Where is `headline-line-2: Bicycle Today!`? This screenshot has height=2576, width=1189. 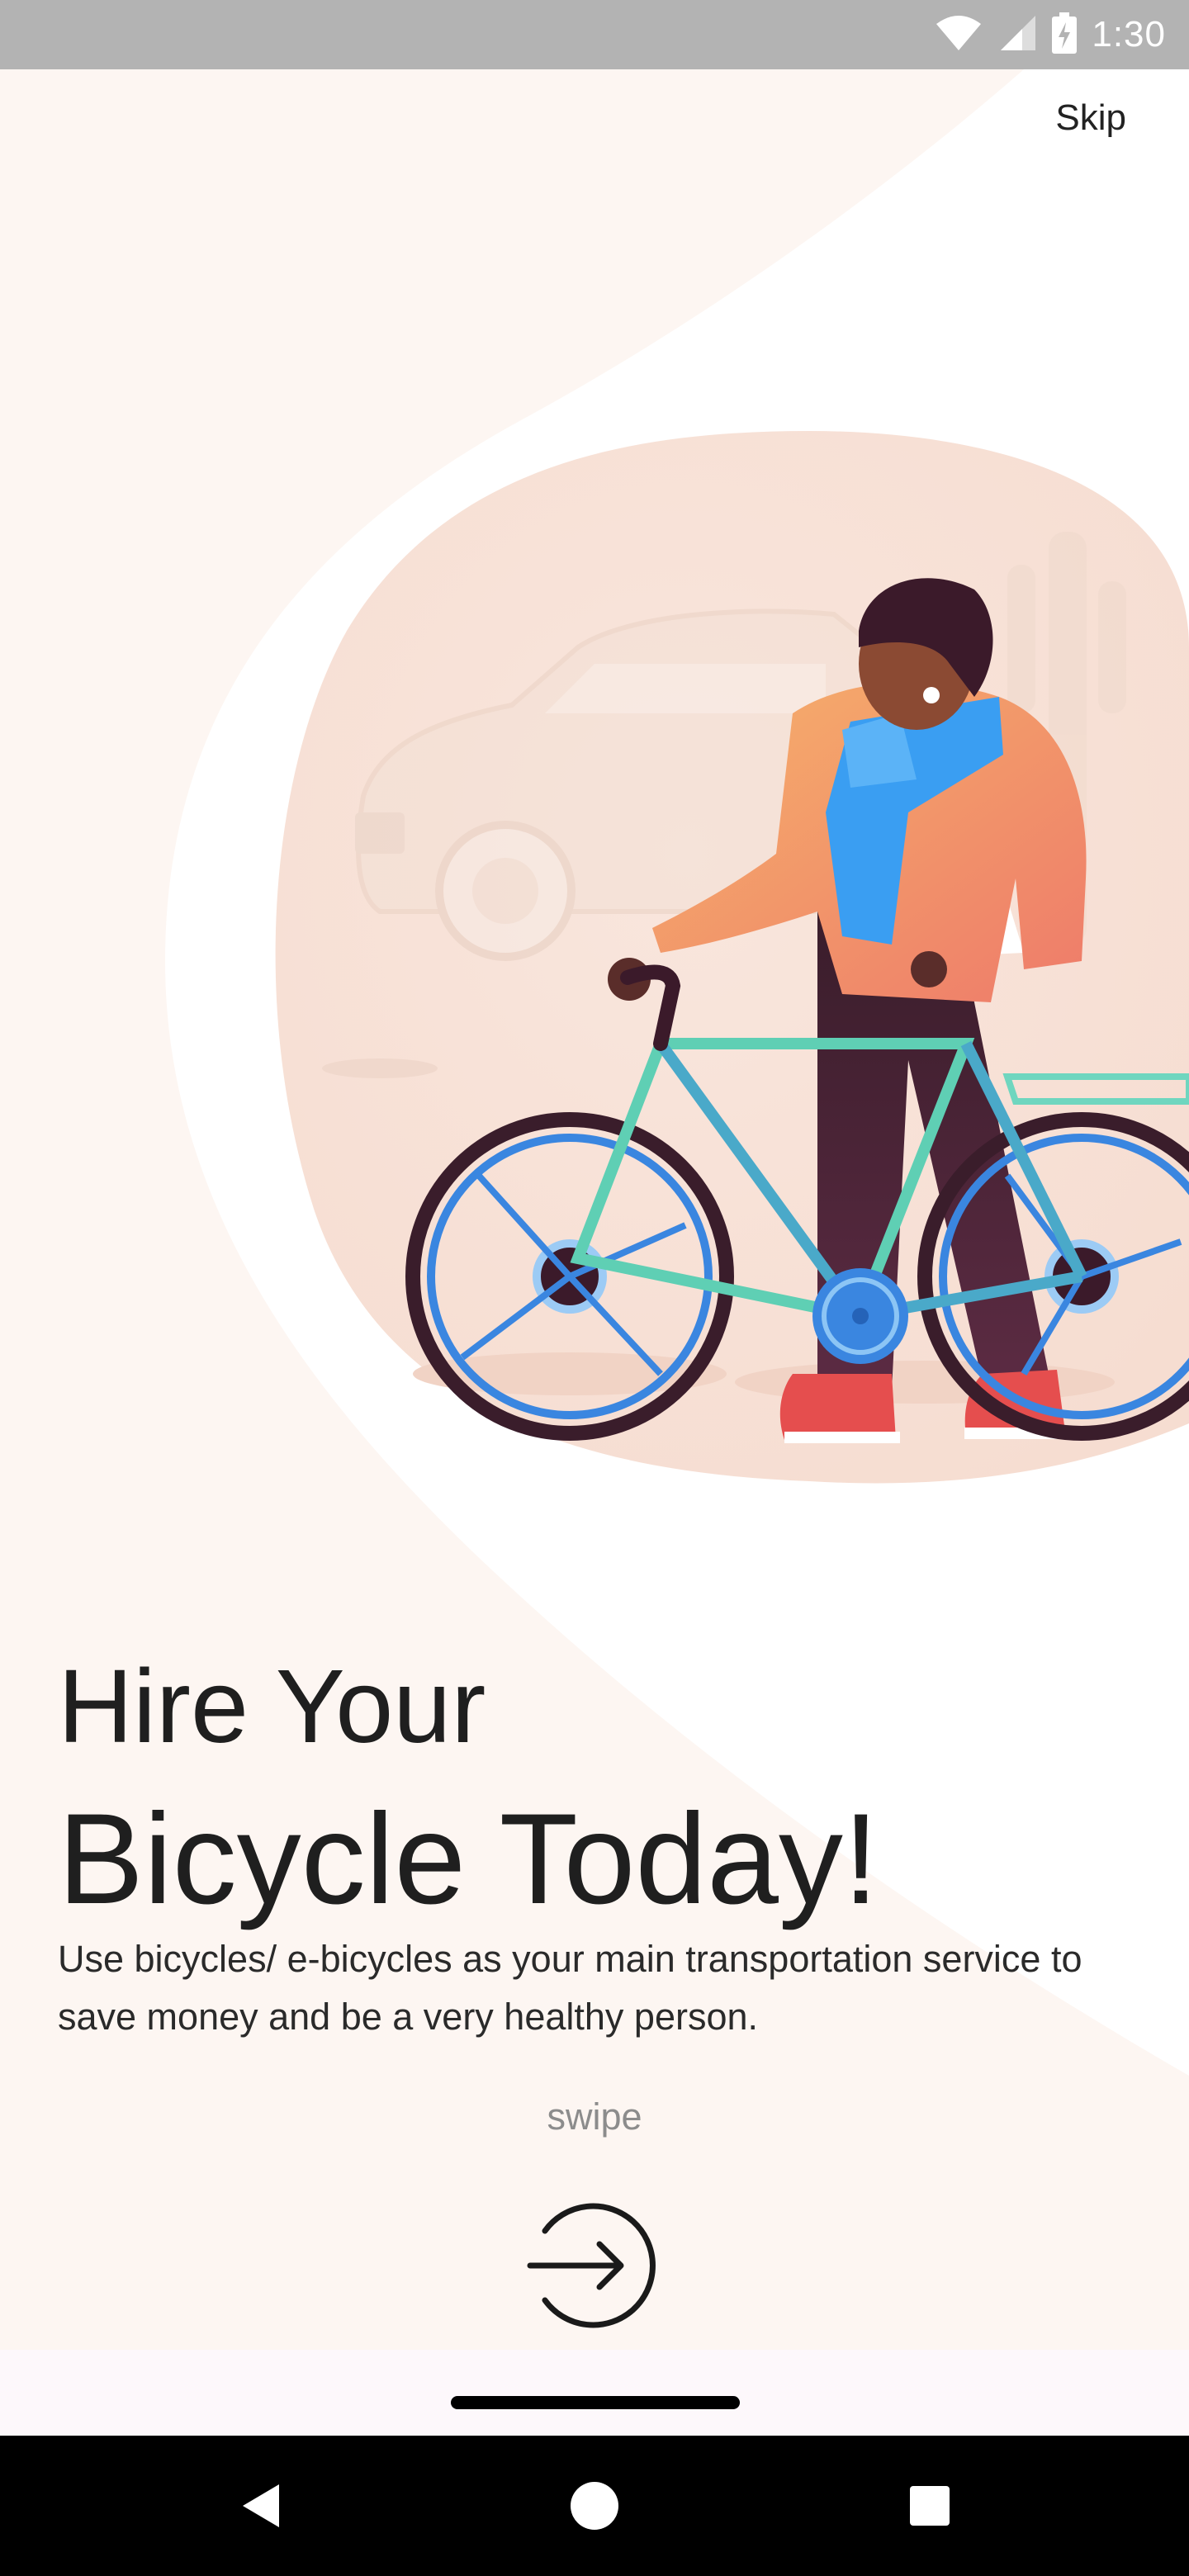 headline-line-2: Bicycle Today! is located at coordinates (468, 1859).